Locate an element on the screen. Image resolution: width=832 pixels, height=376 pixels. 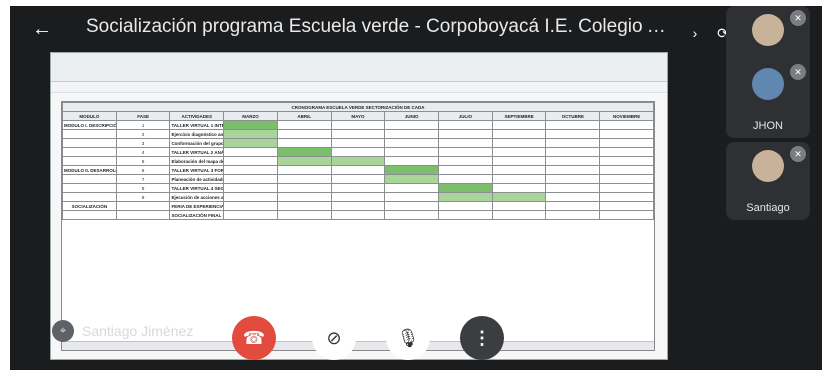
participant-tile-santiago: ✕ Santiago is located at coordinates (768, 181).